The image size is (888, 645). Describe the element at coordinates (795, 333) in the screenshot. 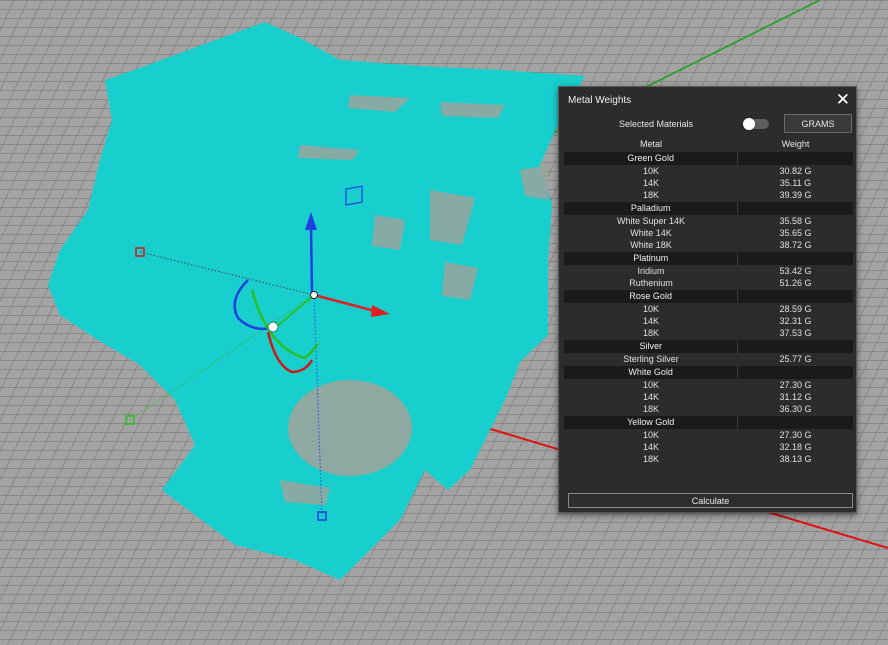

I see `weight-cell: 37.53 G` at that location.